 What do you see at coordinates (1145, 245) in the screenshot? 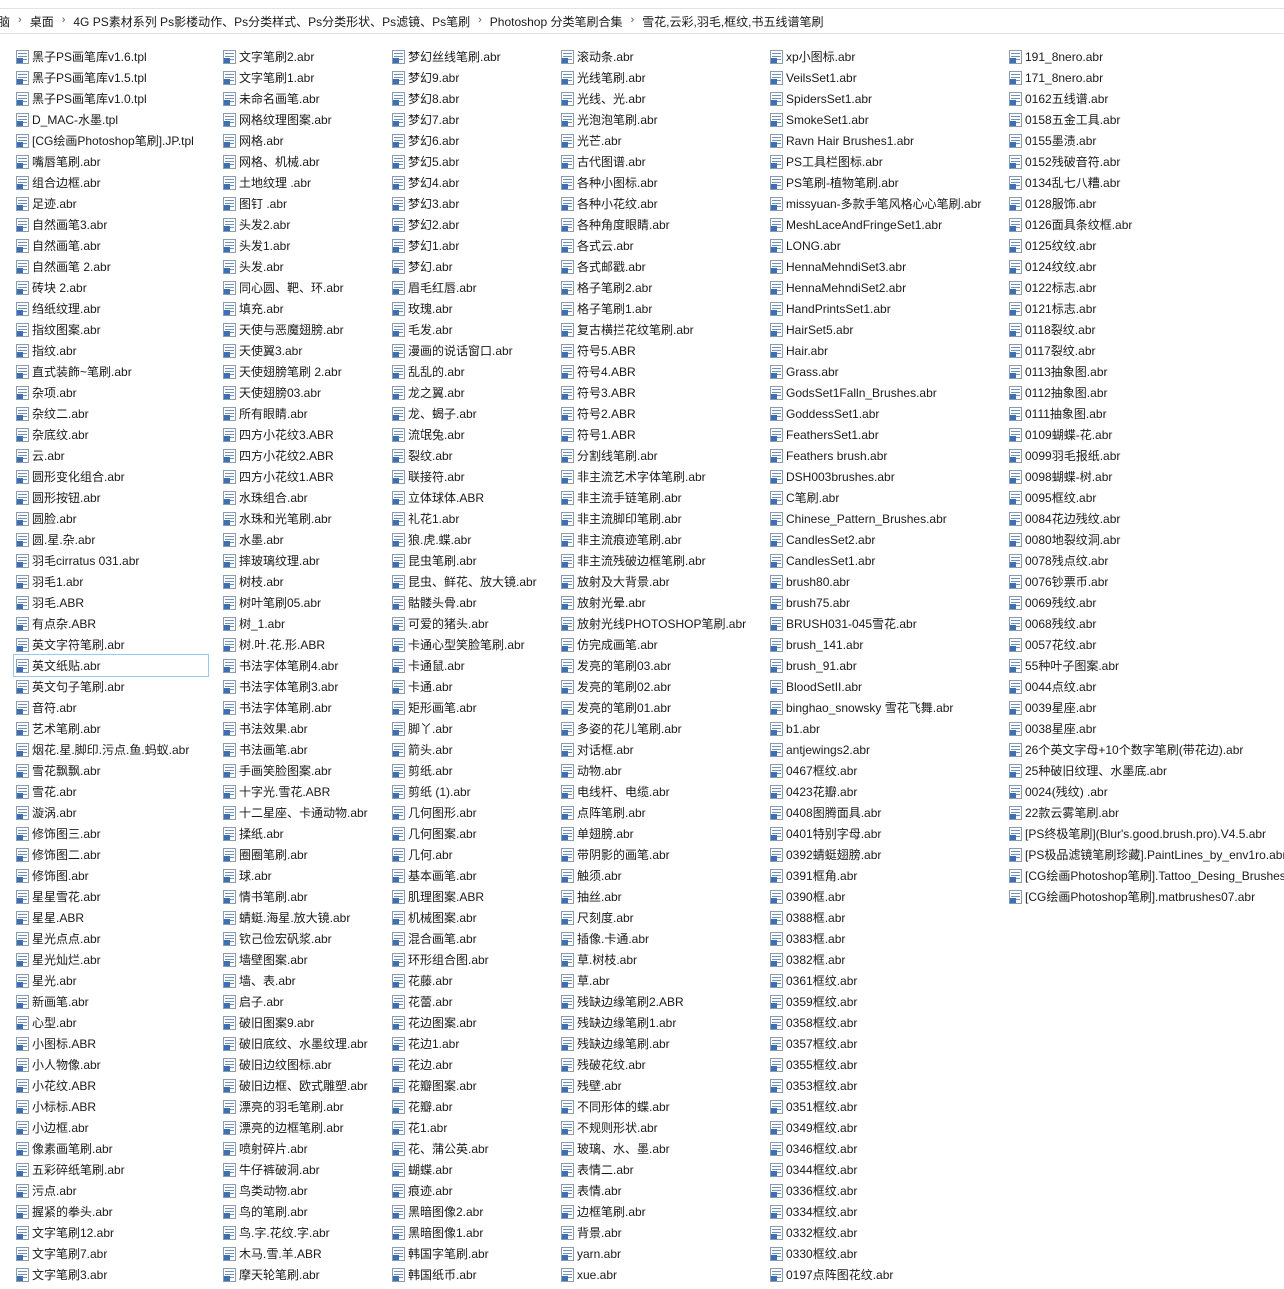
I see `file-item: 0125纹纹.abr` at bounding box center [1145, 245].